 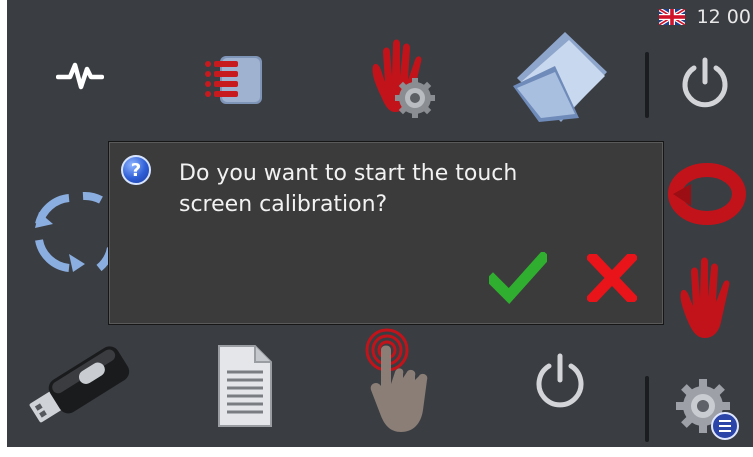 I want to click on dialog-message-line: Do you want to start the touch, so click(x=348, y=173).